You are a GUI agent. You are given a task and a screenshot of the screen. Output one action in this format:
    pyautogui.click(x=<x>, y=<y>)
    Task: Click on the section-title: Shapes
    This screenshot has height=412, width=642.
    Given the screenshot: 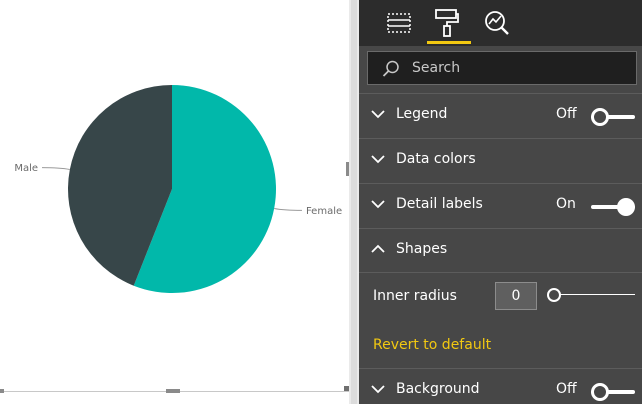 What is the action you would take?
    pyautogui.click(x=422, y=249)
    